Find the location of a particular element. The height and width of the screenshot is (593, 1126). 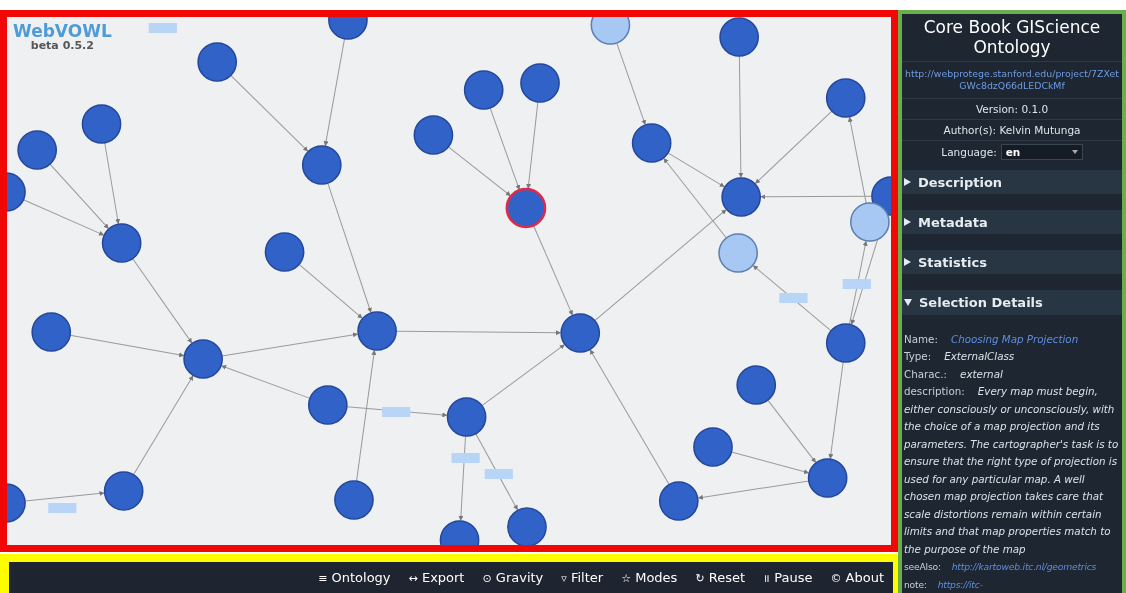

section-header: Selection Details is located at coordinates (1012, 302).